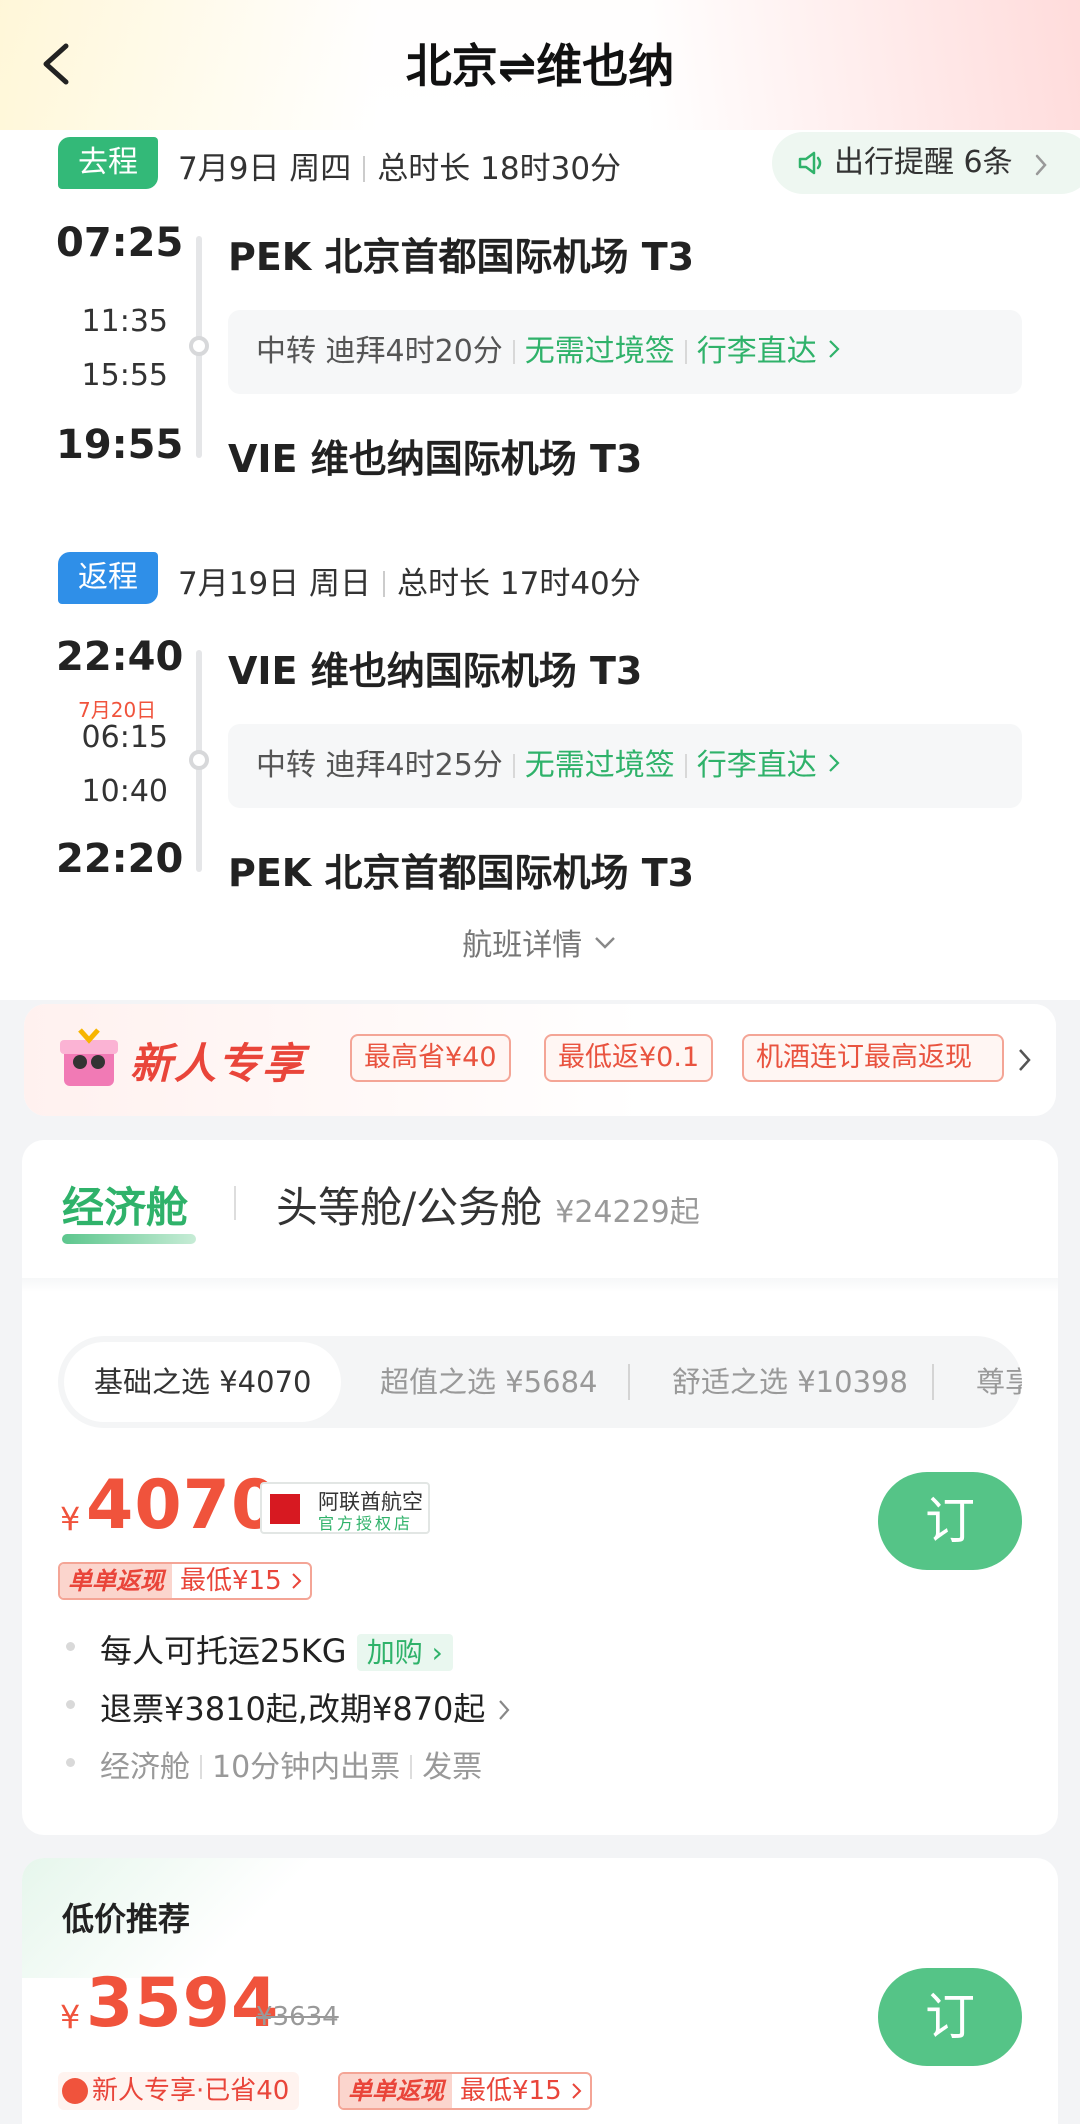 The height and width of the screenshot is (2124, 1080). Describe the element at coordinates (124, 375) in the screenshot. I see `outbound-transfer-dep: 15:55` at that location.